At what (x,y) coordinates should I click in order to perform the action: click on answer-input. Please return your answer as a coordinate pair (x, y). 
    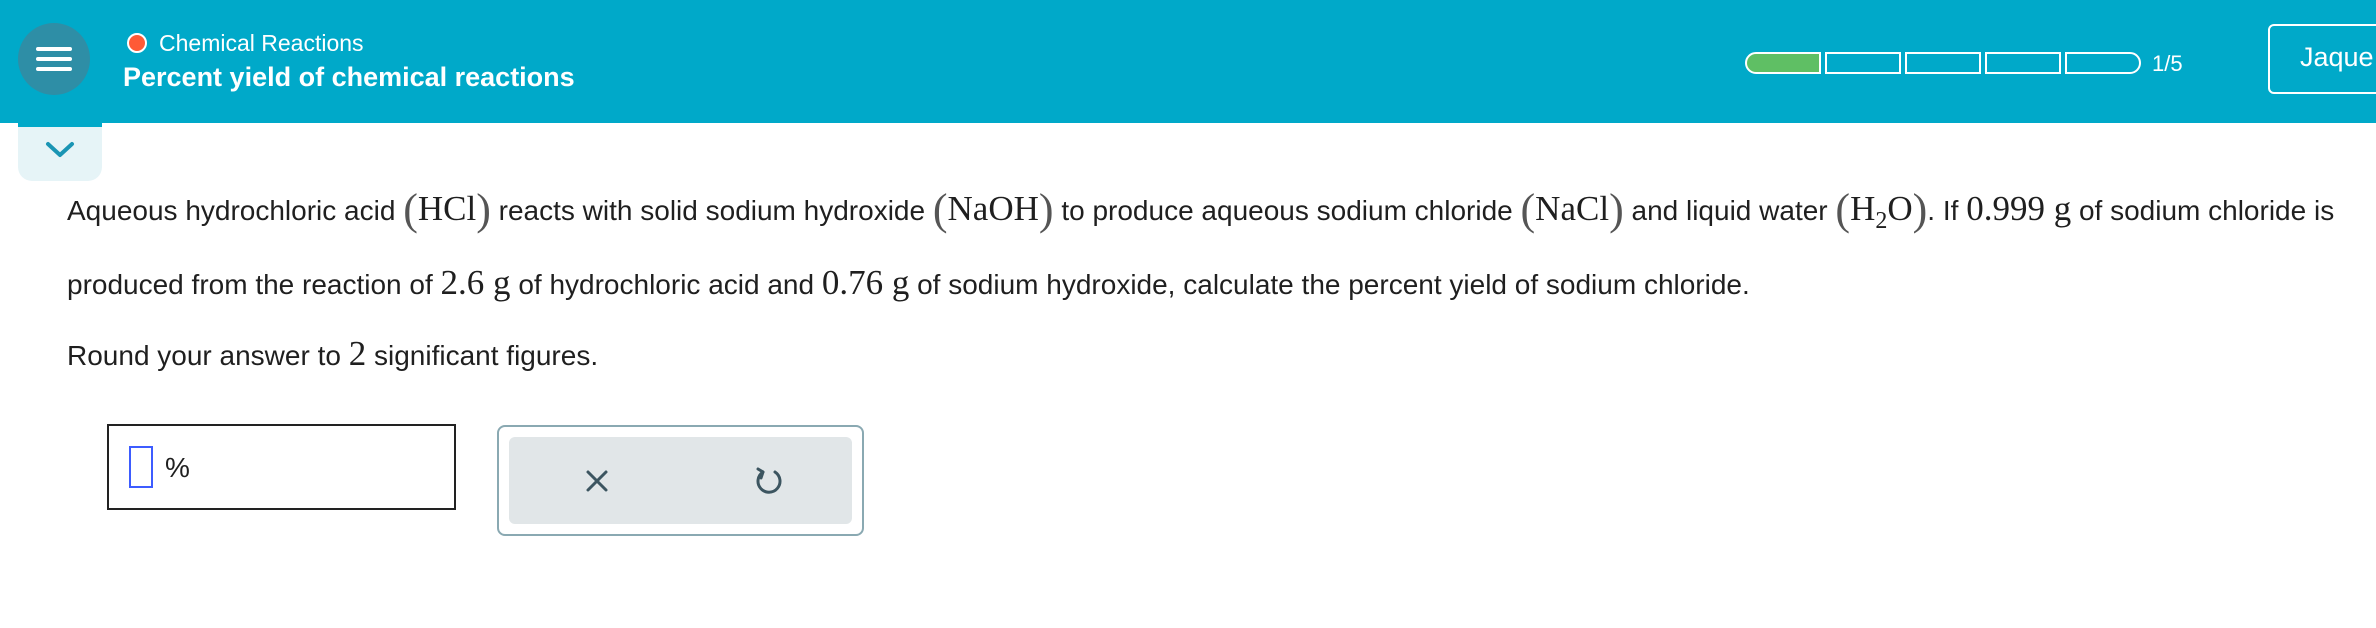
    Looking at the image, I should click on (141, 467).